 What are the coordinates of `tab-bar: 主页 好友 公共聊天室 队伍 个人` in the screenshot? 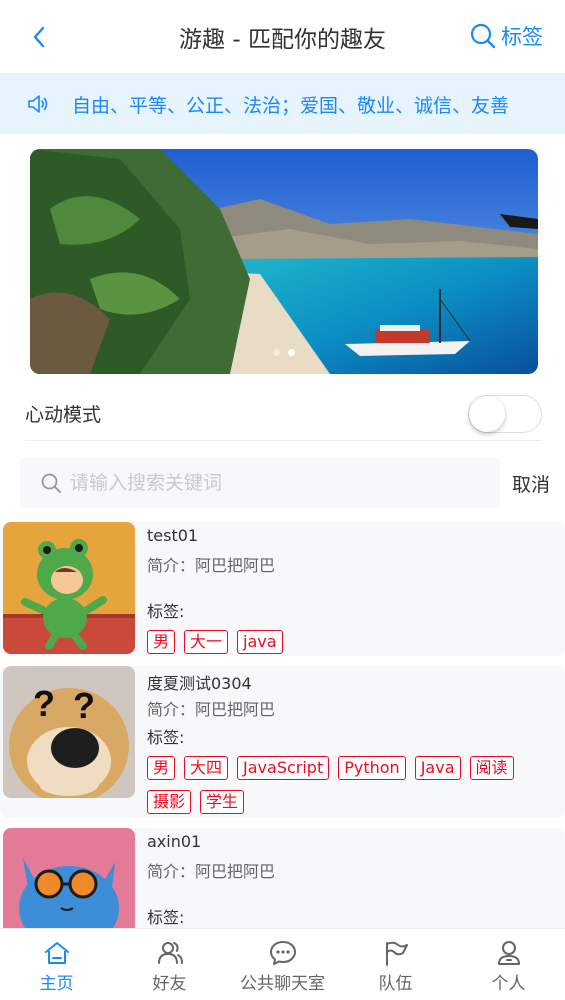 It's located at (282, 964).